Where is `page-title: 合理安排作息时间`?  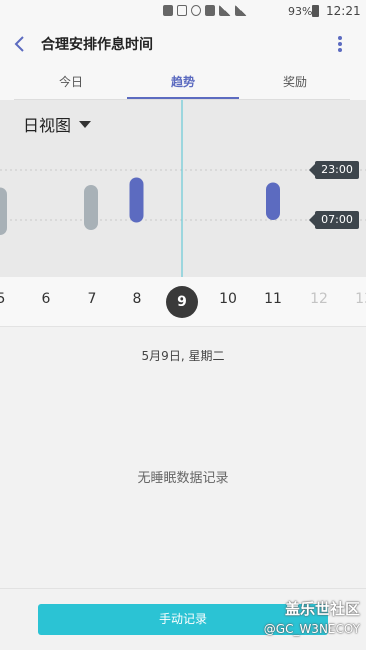 page-title: 合理安排作息时间 is located at coordinates (97, 45).